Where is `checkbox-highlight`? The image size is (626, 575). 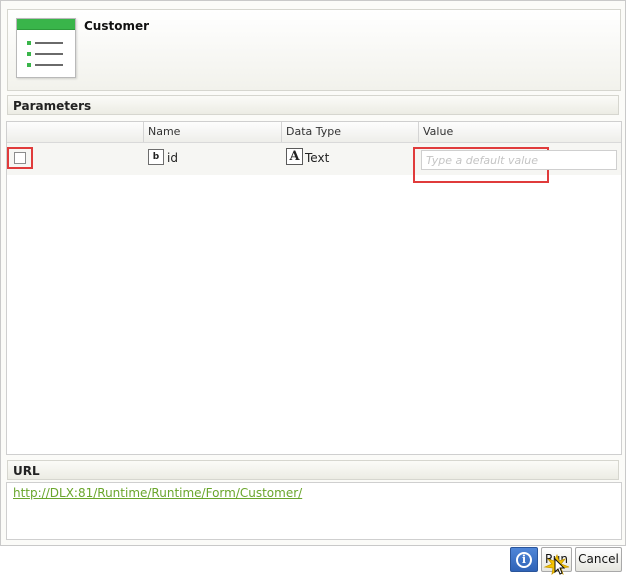
checkbox-highlight is located at coordinates (20, 158).